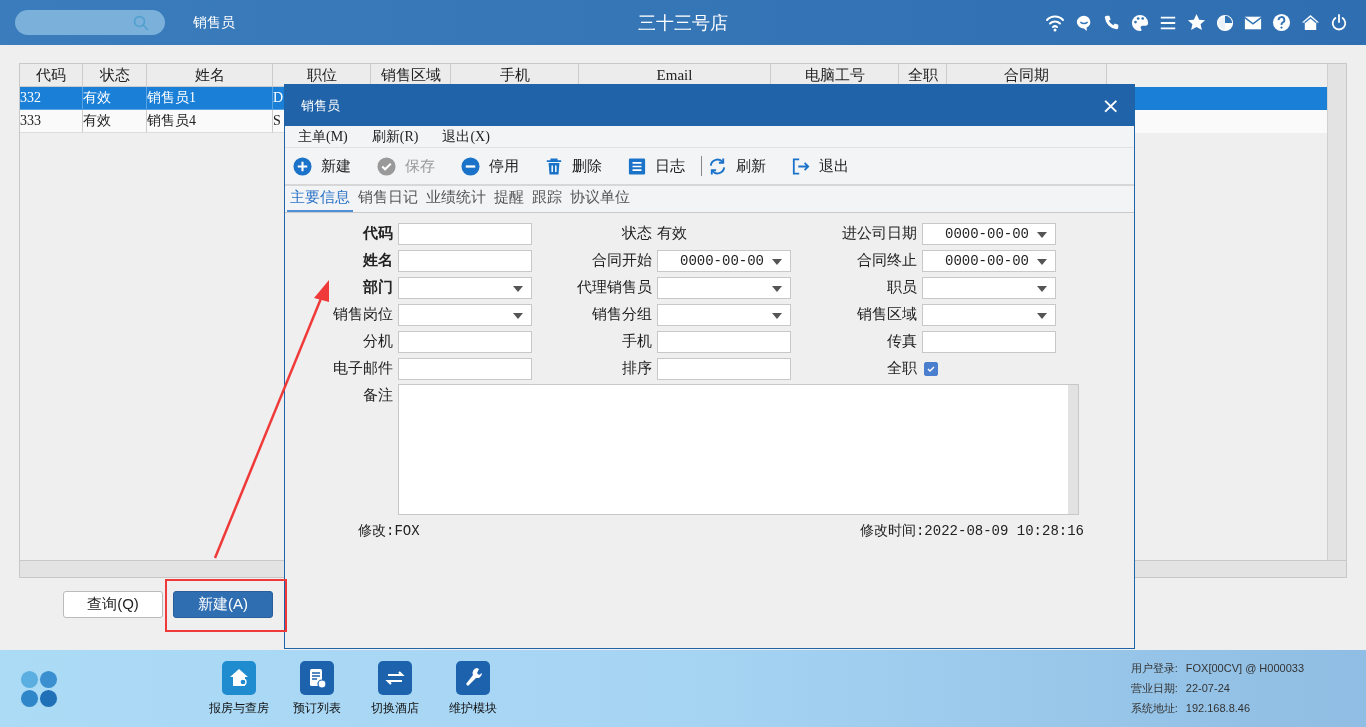 This screenshot has width=1366, height=727. I want to click on taskbar-label: 预订列表, so click(317, 708).